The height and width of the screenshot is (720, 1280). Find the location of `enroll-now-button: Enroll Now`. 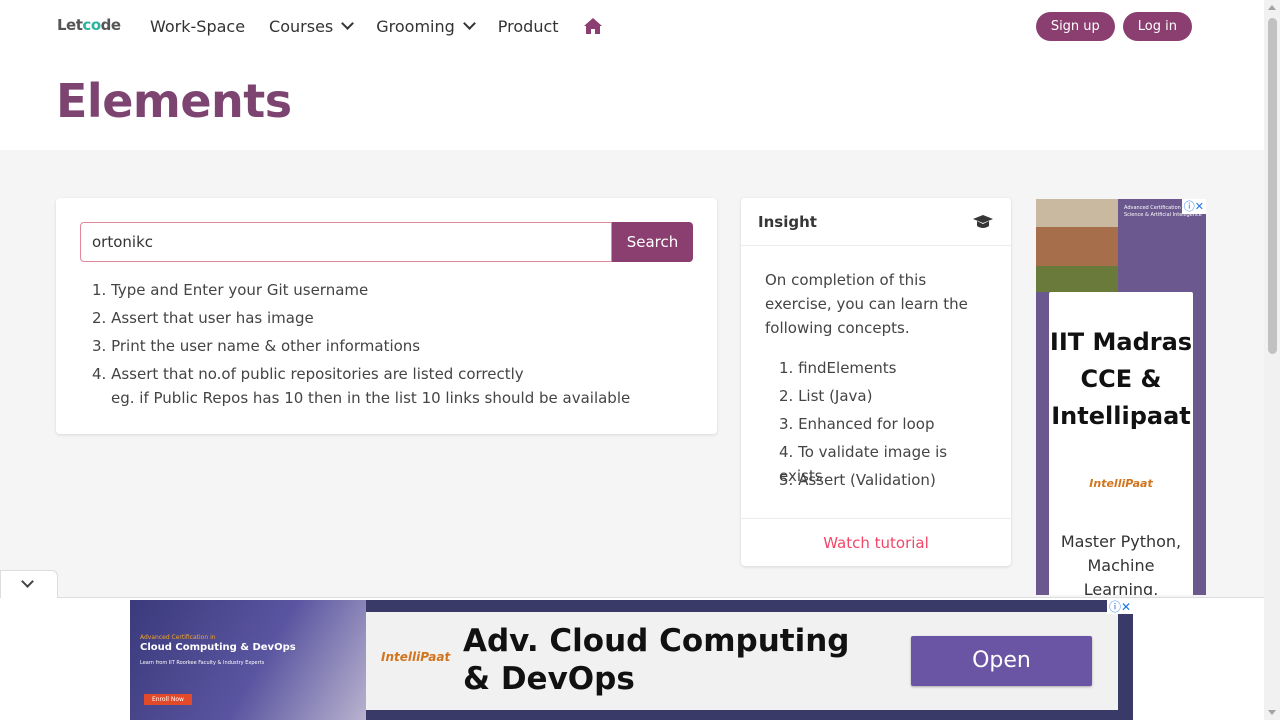

enroll-now-button: Enroll Now is located at coordinates (168, 699).